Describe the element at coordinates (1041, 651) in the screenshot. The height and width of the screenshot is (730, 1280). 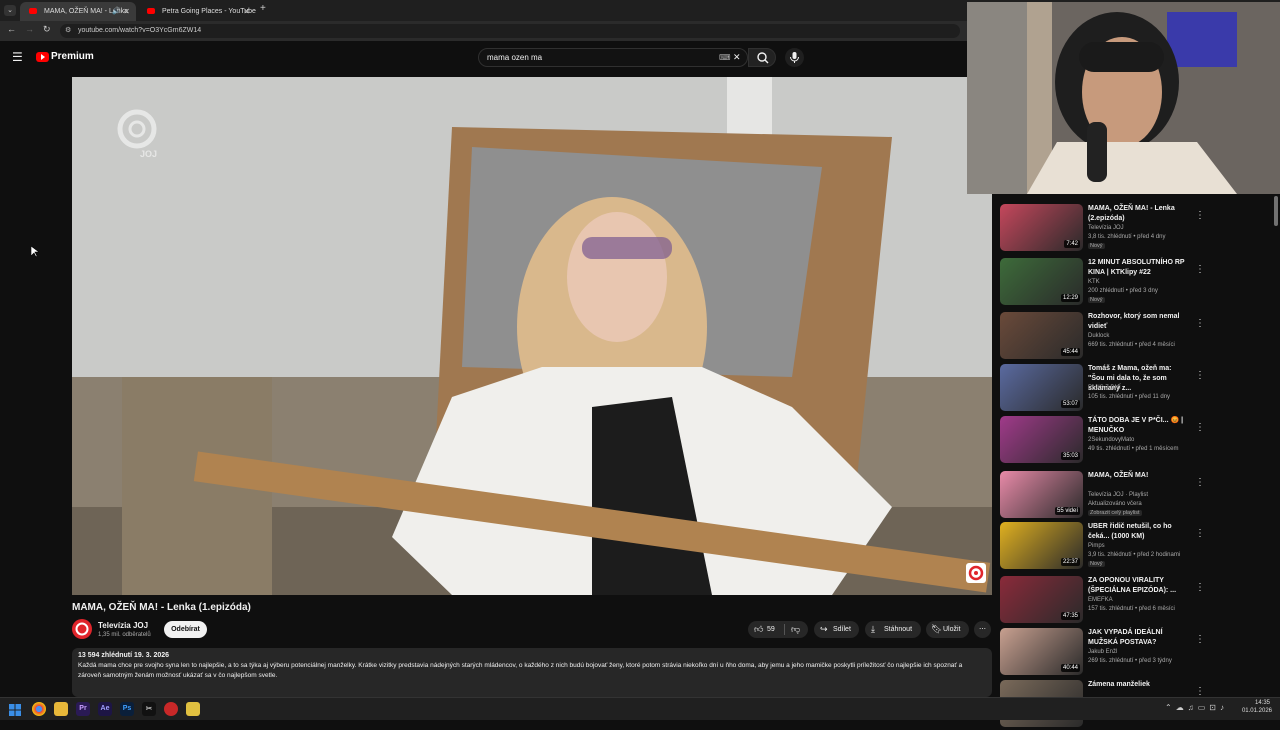
I see `video-thumbnail: 40:44` at that location.